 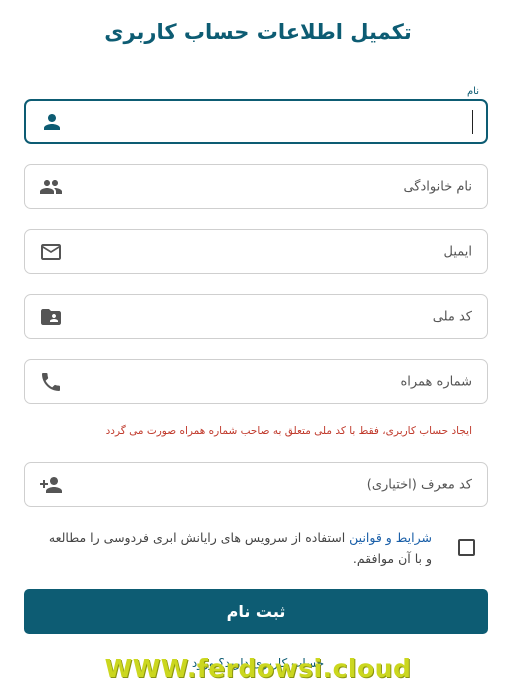 I want to click on referral-placeholder: کد معرف (اختیاری), so click(x=419, y=484).